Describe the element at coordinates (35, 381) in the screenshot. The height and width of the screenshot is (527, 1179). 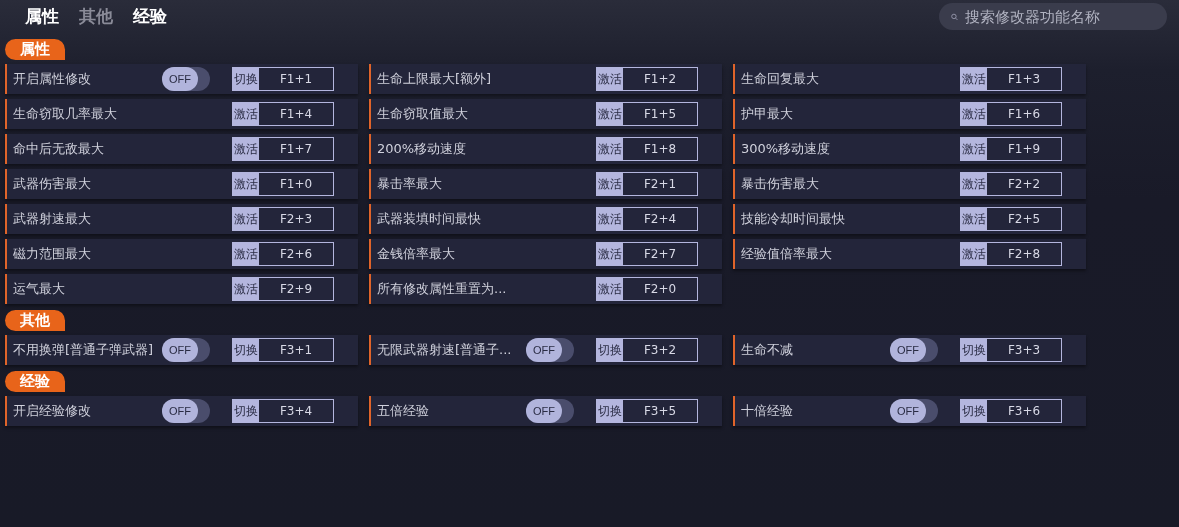
I see `section-header: 经验` at that location.